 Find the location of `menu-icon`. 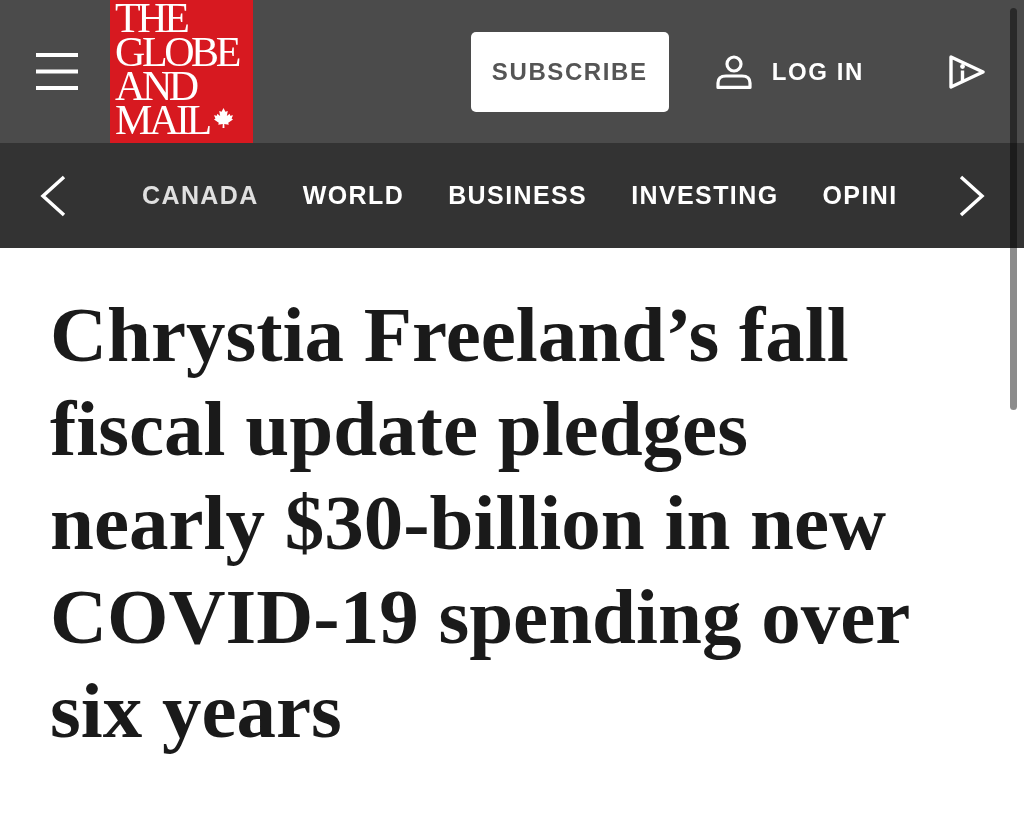

menu-icon is located at coordinates (57, 71).